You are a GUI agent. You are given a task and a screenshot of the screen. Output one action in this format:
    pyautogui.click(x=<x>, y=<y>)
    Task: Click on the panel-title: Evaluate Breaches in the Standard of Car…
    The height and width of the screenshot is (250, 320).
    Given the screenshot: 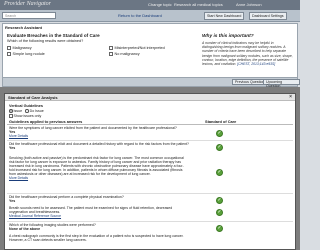 What is the action you would take?
    pyautogui.click(x=53, y=35)
    